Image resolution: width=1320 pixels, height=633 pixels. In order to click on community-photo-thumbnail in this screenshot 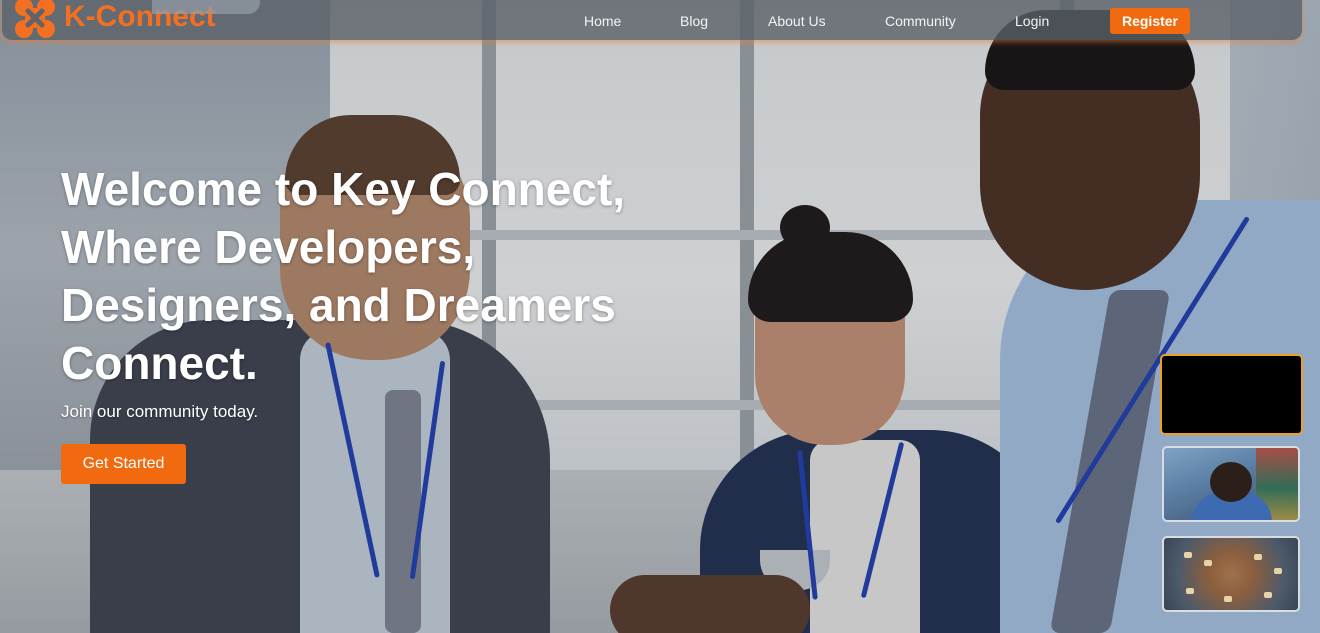, I will do `click(1231, 484)`.